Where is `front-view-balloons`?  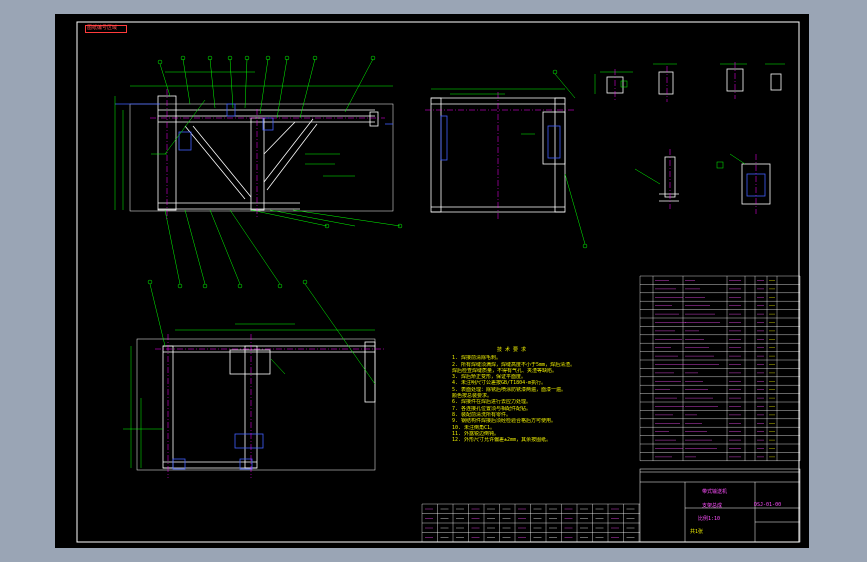 front-view-balloons is located at coordinates (280, 172).